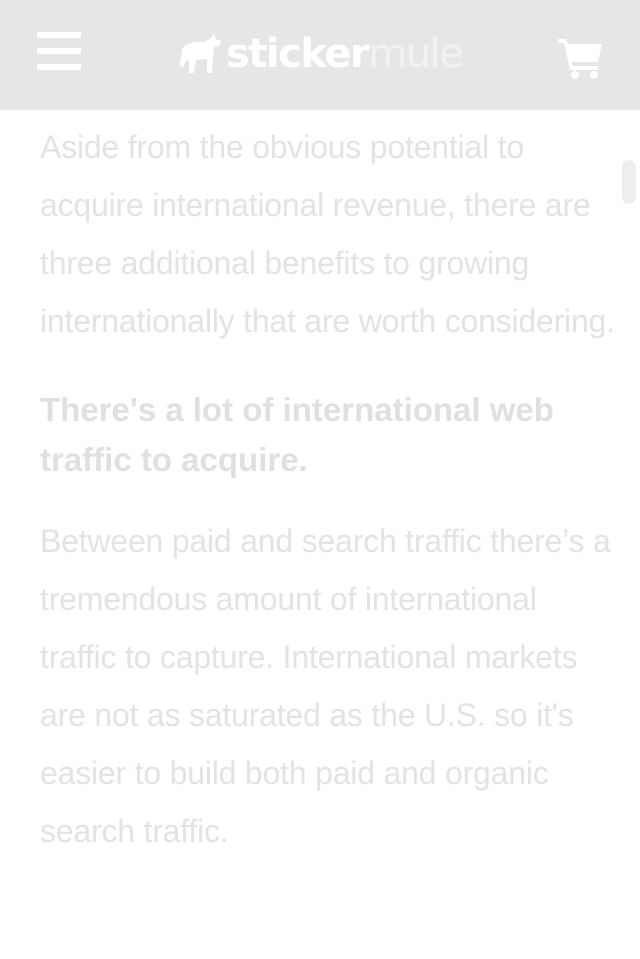 The width and height of the screenshot is (640, 959). I want to click on site-header: stickermule, so click(320, 55).